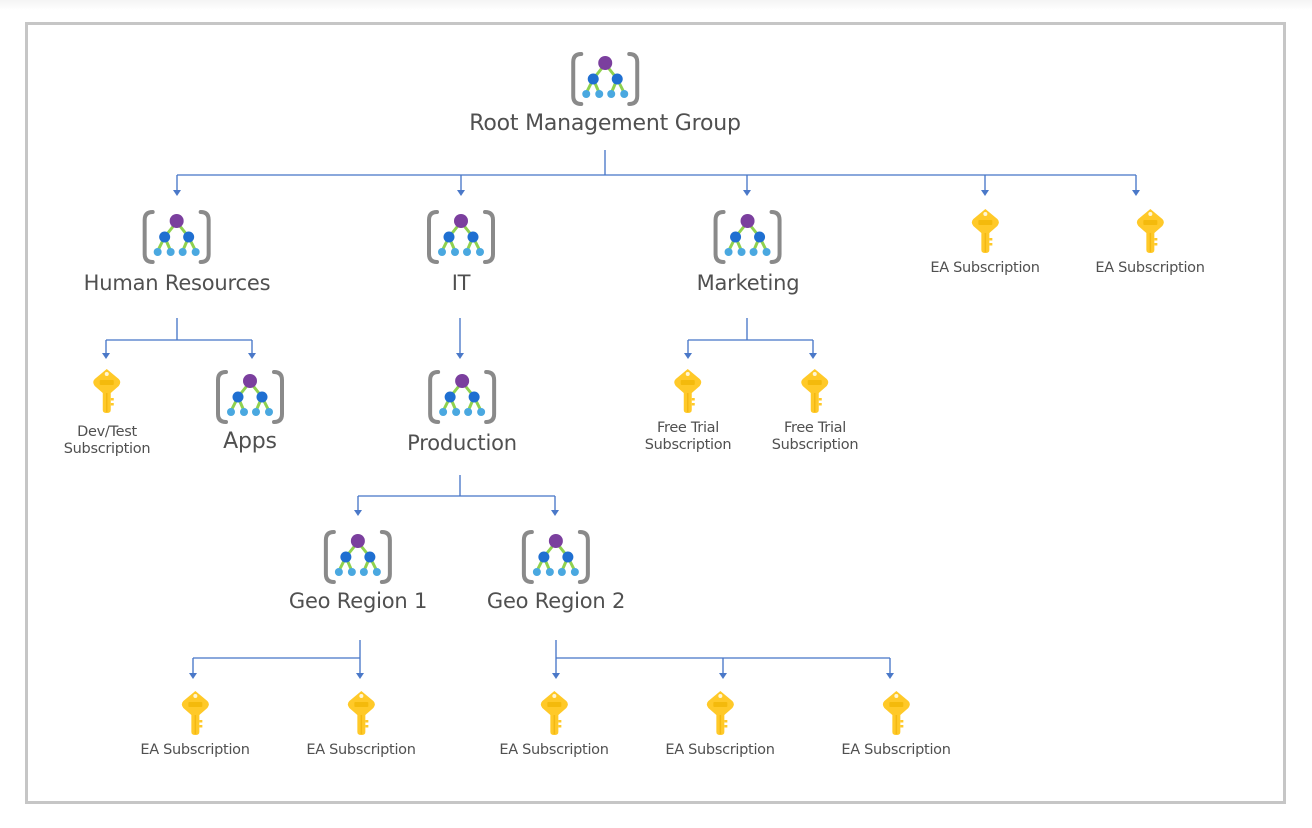 The width and height of the screenshot is (1312, 828). I want to click on node-geo-region-2: Geo Region 2, so click(556, 571).